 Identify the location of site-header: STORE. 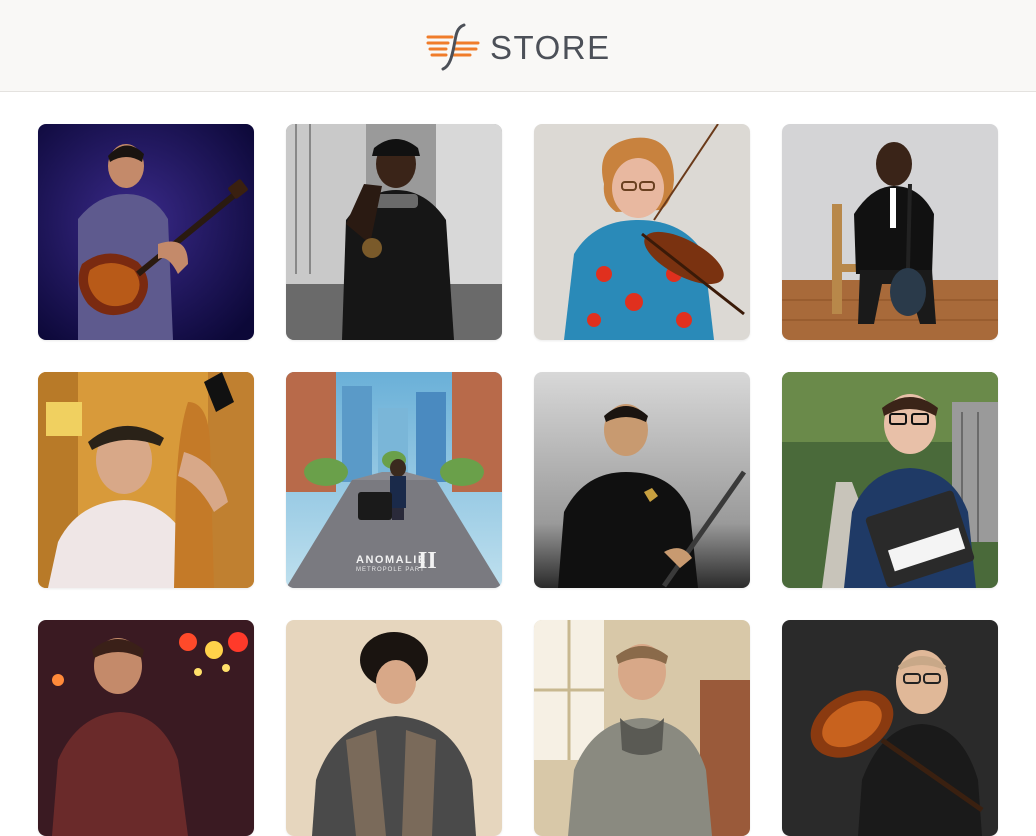
(518, 46).